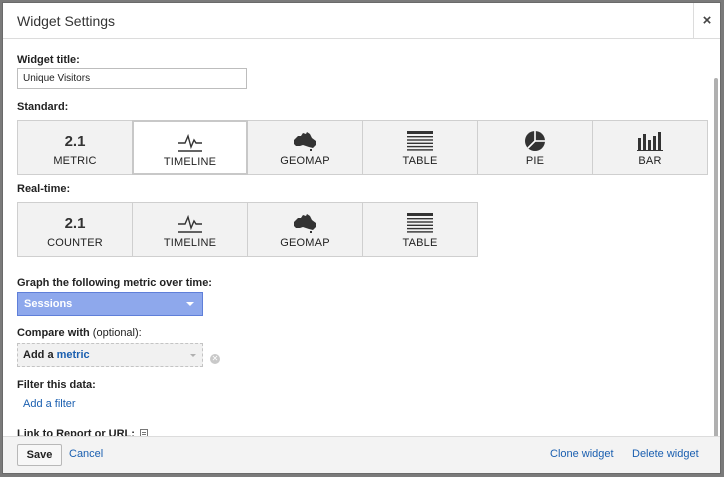 This screenshot has width=724, height=477. I want to click on widget-title-label: Widget title:, so click(48, 60).